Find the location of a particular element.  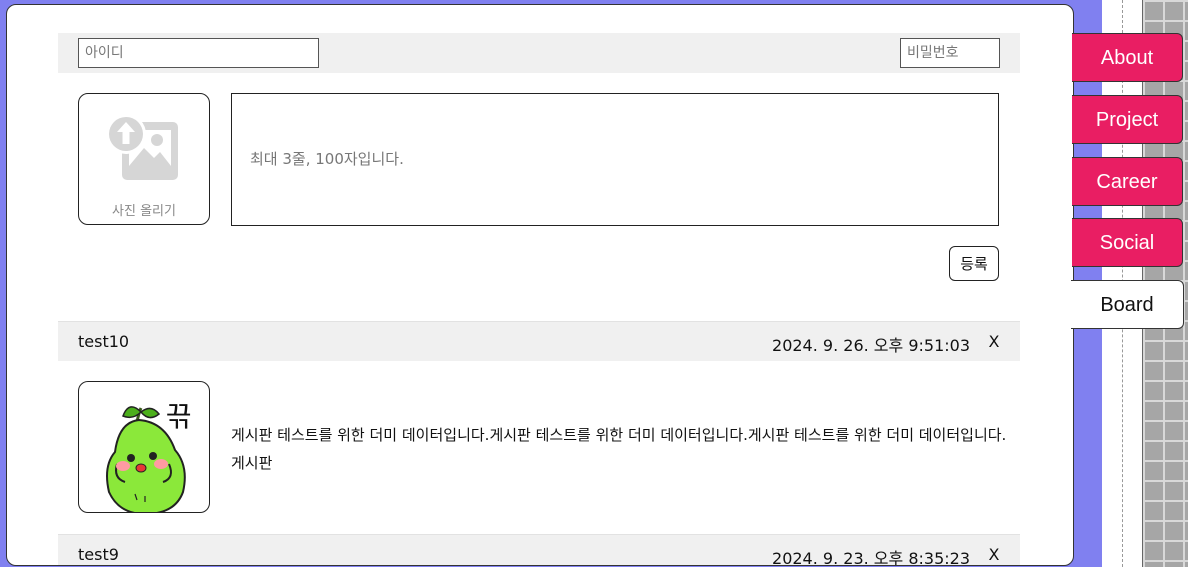

photo-upload-button: 사진 올리기 is located at coordinates (144, 159).